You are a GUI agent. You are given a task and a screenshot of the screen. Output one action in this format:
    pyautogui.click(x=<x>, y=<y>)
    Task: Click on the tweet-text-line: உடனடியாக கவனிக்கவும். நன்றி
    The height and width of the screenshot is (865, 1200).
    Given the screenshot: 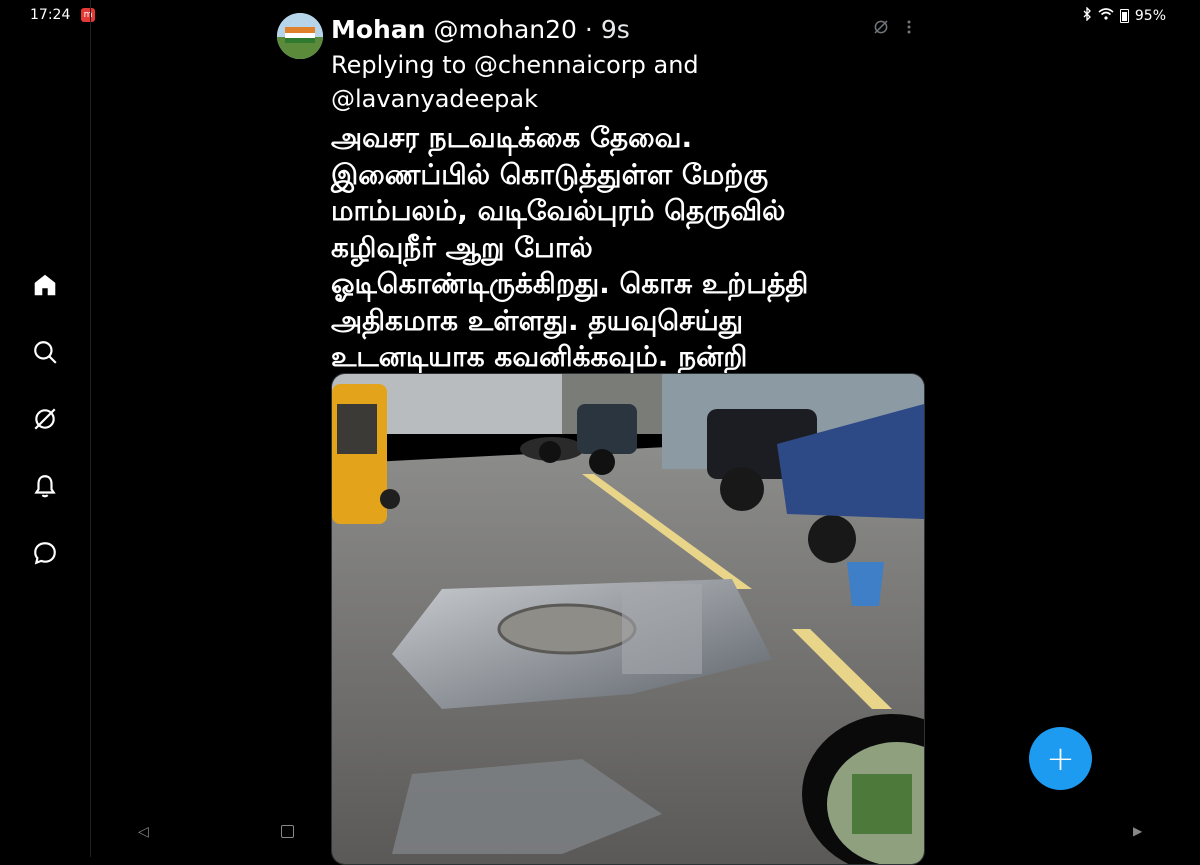 What is the action you would take?
    pyautogui.click(x=539, y=356)
    